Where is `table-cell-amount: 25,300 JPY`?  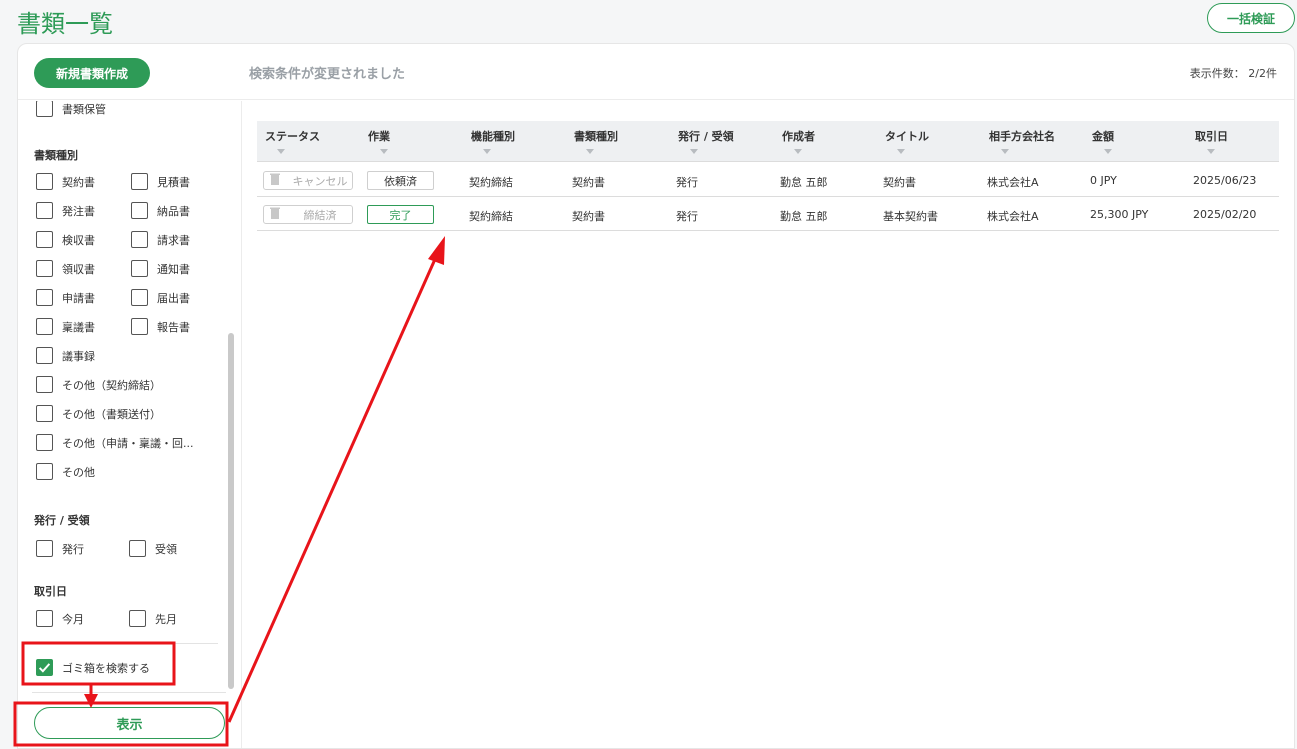 table-cell-amount: 25,300 JPY is located at coordinates (1119, 214).